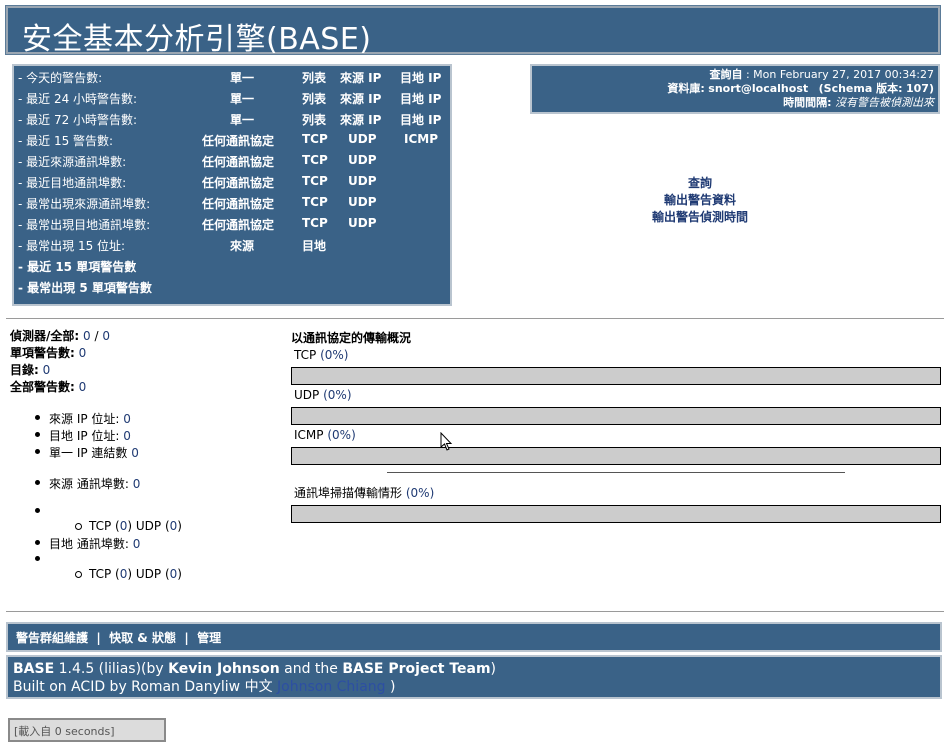 Image resolution: width=949 pixels, height=750 pixels. What do you see at coordinates (72, 162) in the screenshot?
I see `nav-row-label: - 最近來源通訊埠數:` at bounding box center [72, 162].